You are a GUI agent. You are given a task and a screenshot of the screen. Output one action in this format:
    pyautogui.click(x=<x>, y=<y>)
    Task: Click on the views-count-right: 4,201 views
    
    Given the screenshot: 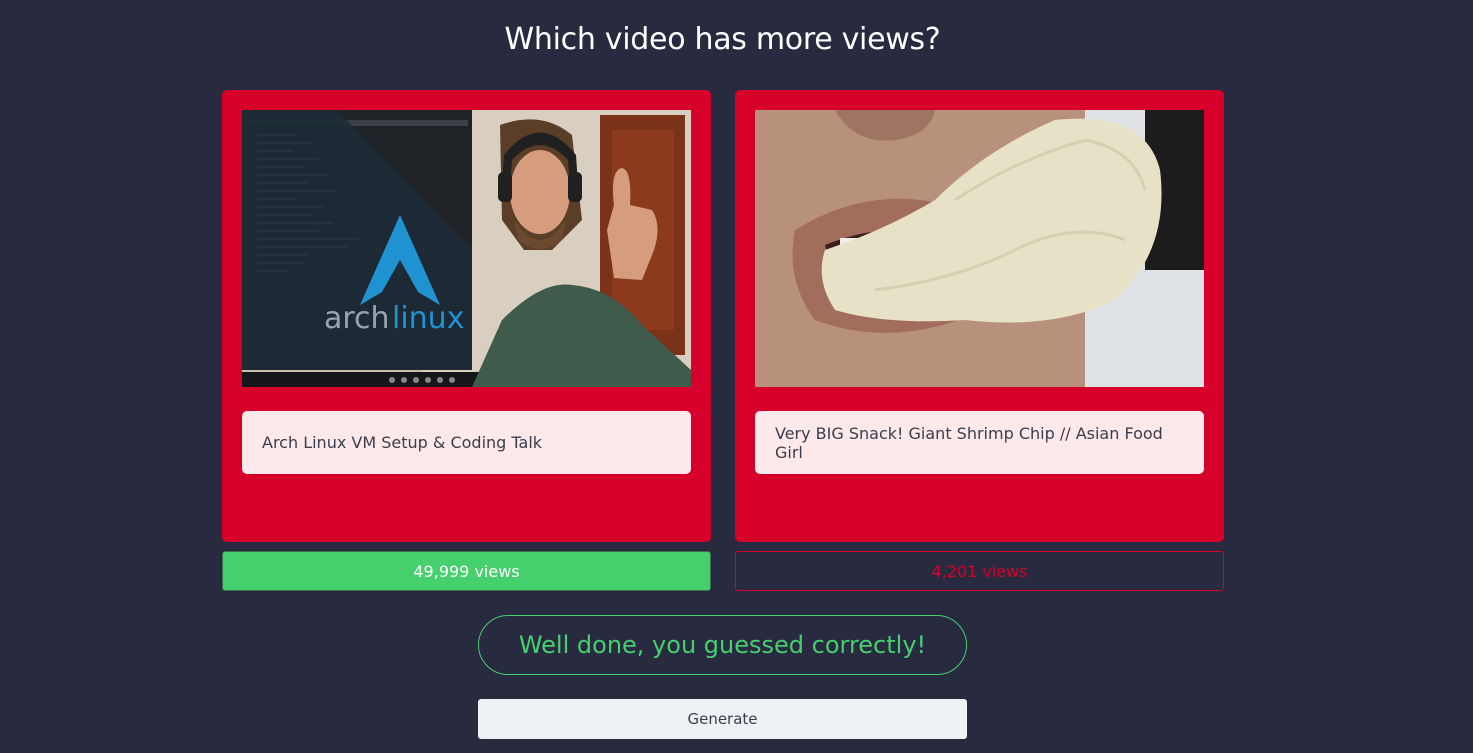 What is the action you would take?
    pyautogui.click(x=979, y=571)
    